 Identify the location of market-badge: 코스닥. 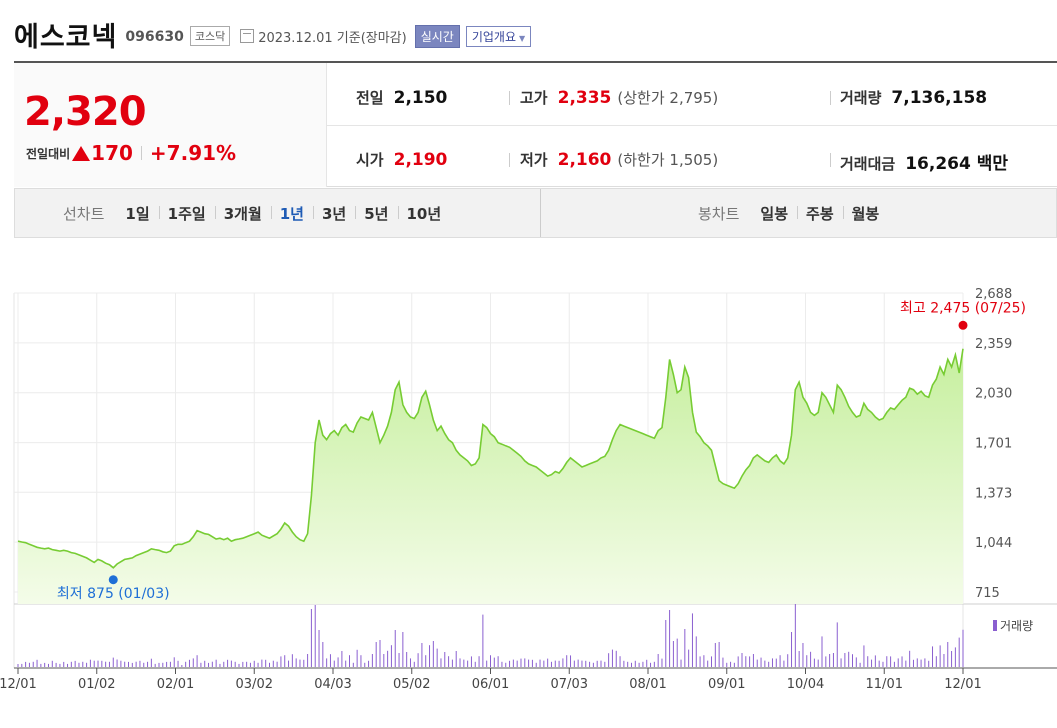
(210, 36).